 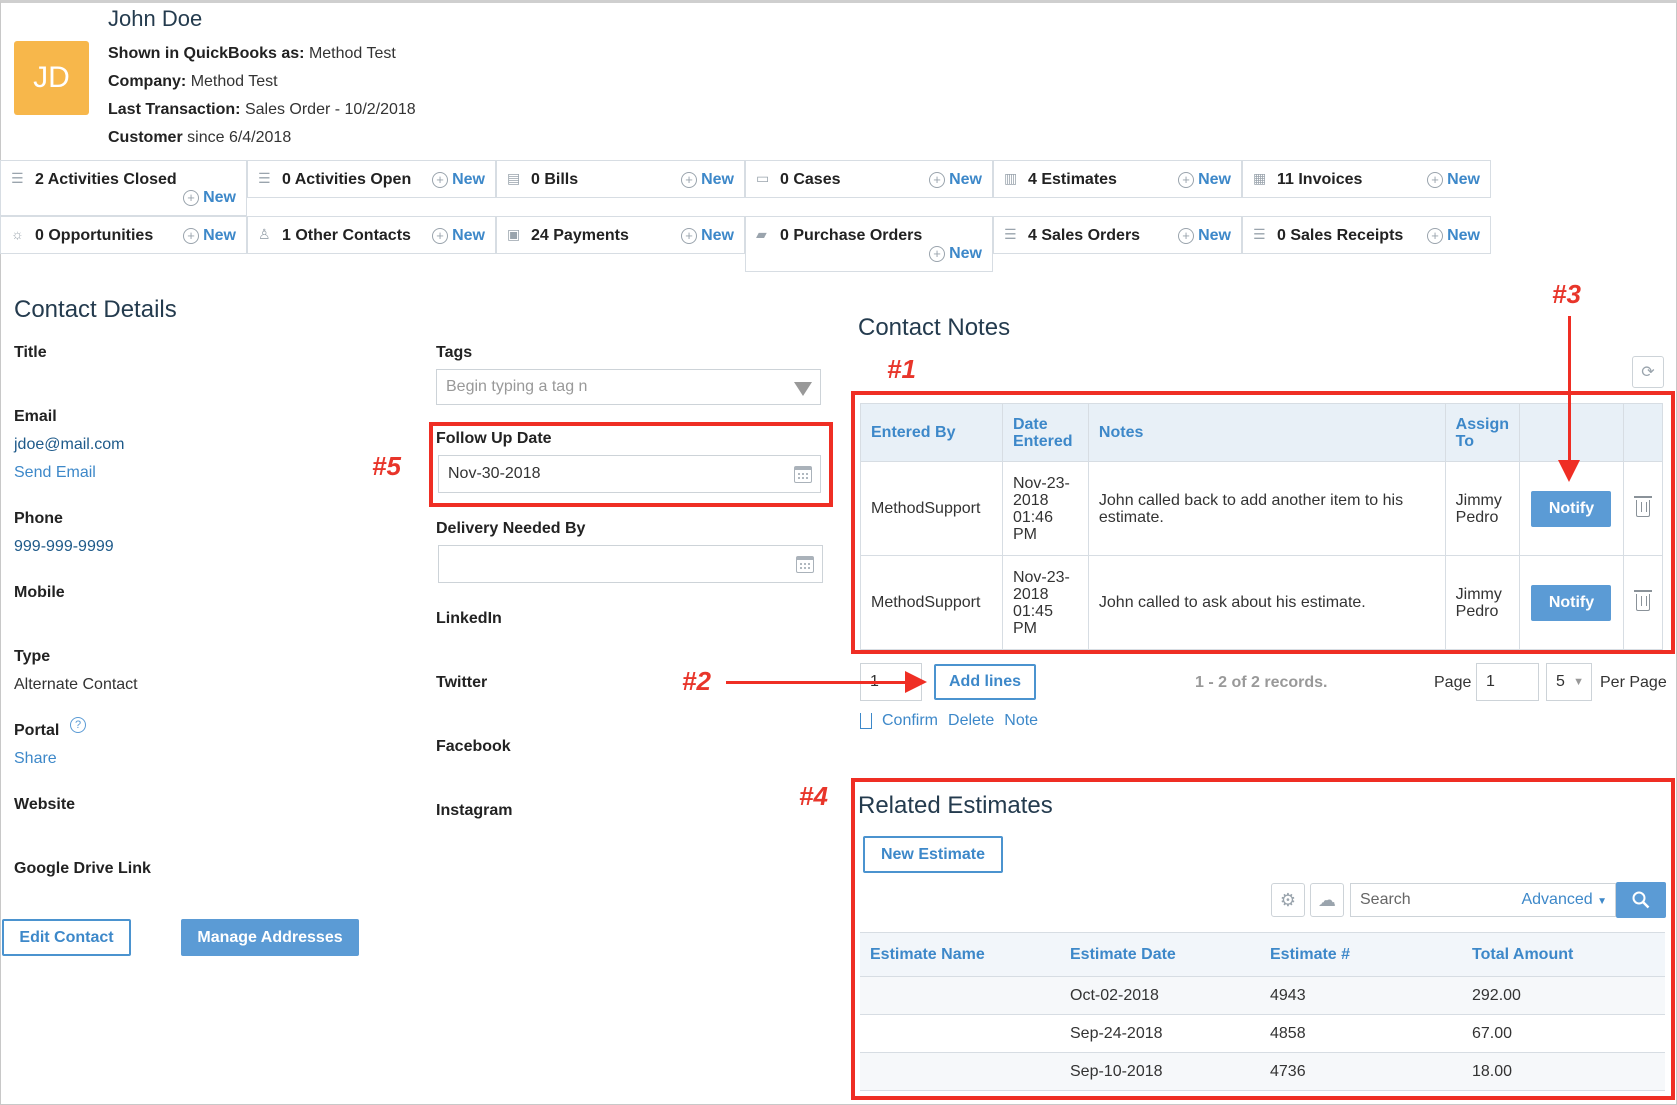 What do you see at coordinates (174, 109) in the screenshot?
I see `last-transaction-label: Last Transaction:` at bounding box center [174, 109].